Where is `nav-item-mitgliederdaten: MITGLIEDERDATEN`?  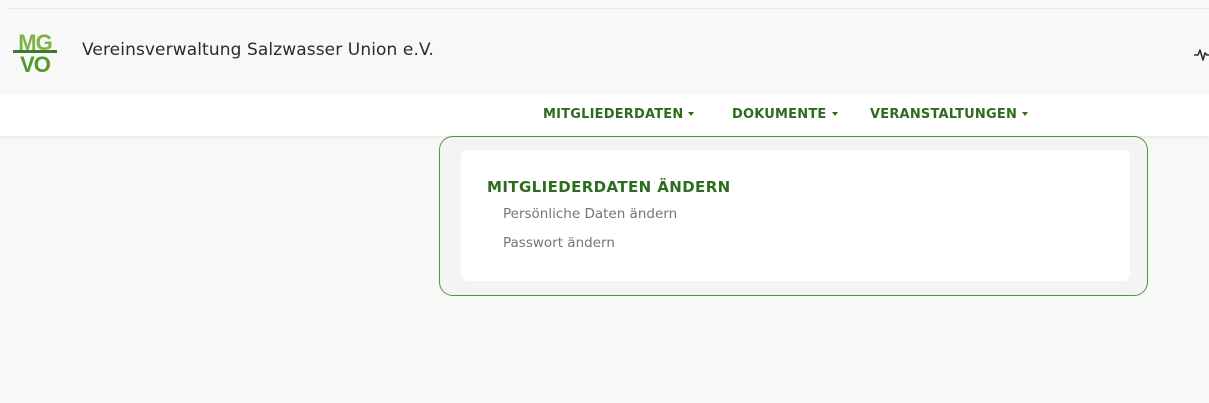
nav-item-mitgliederdaten: MITGLIEDERDATEN is located at coordinates (619, 114).